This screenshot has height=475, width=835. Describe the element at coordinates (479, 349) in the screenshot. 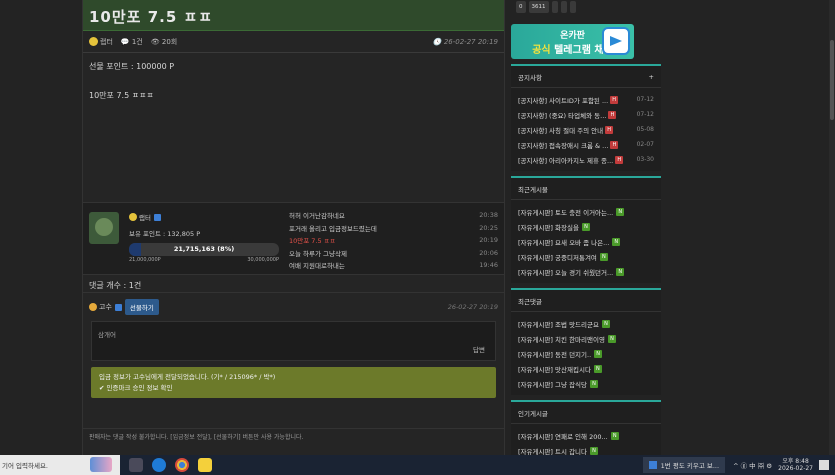

I see `reply-button: 답변` at that location.